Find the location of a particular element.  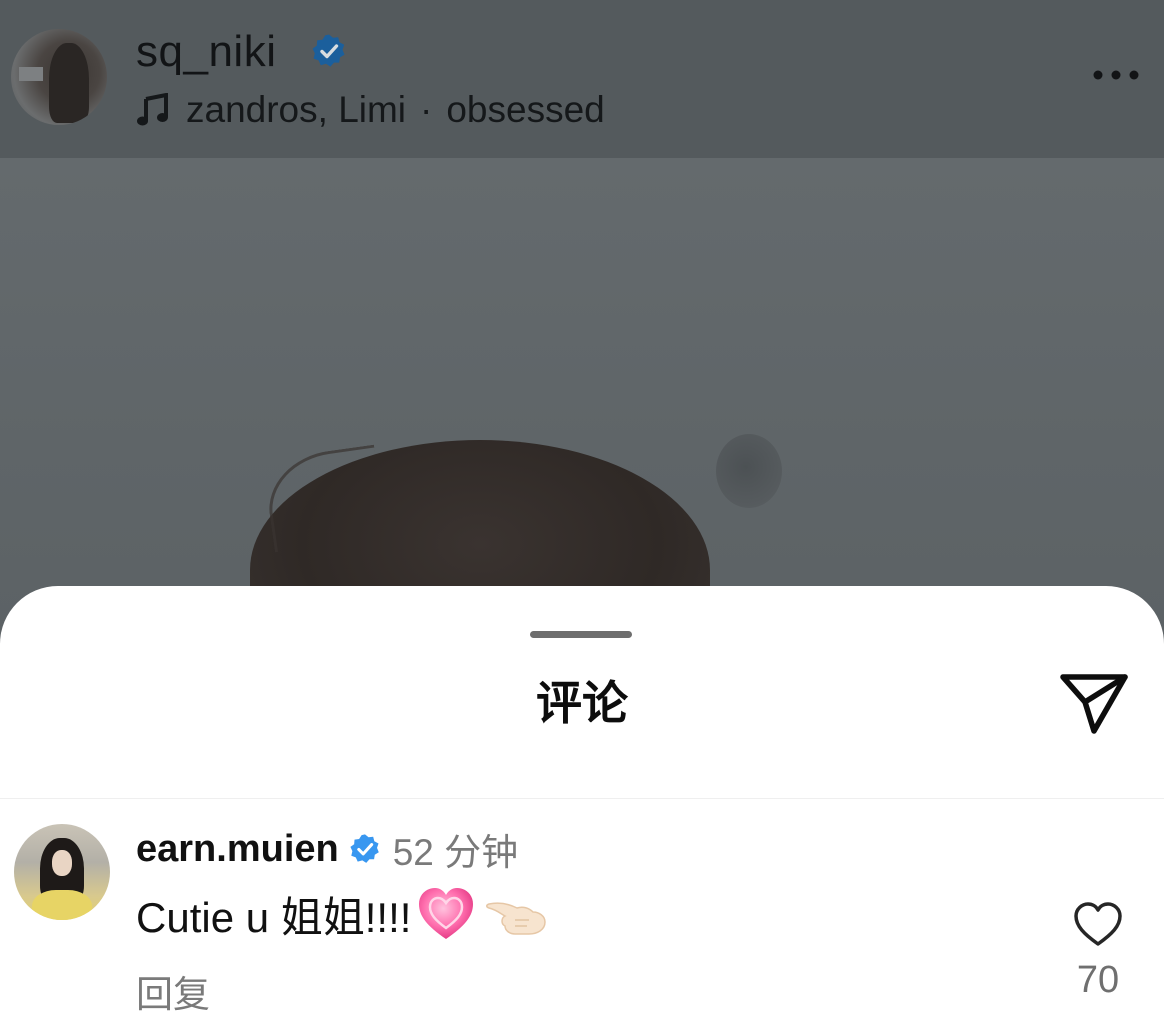

post-author-avatar is located at coordinates (59, 77).